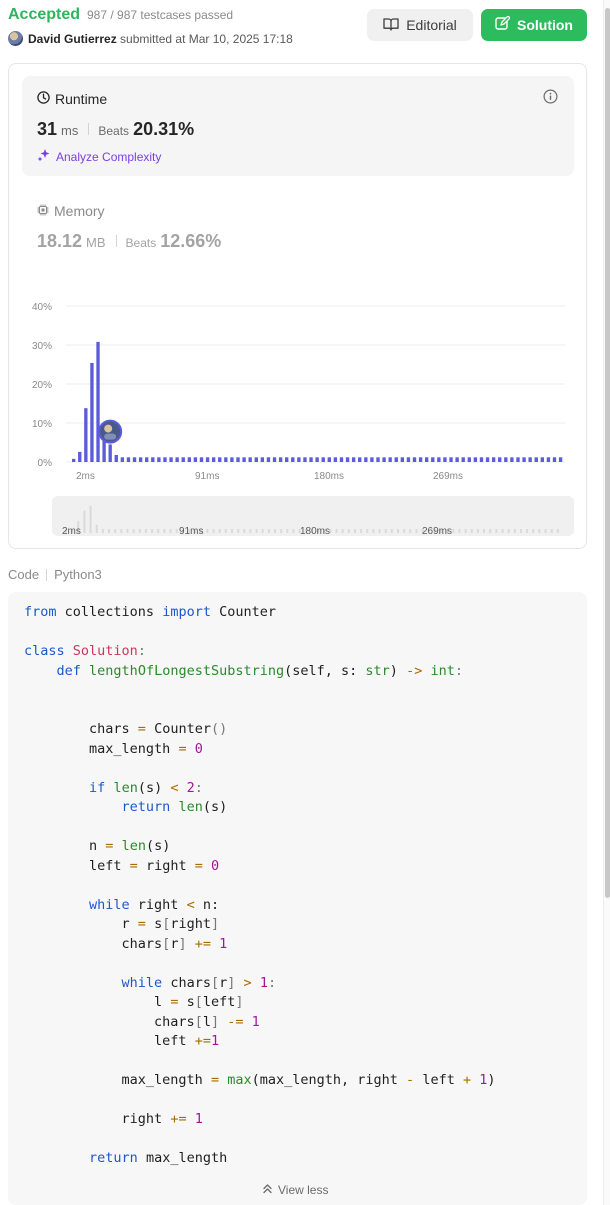 Image resolution: width=610 pixels, height=1205 pixels. I want to click on y-tick-label: 40%, so click(42, 307).